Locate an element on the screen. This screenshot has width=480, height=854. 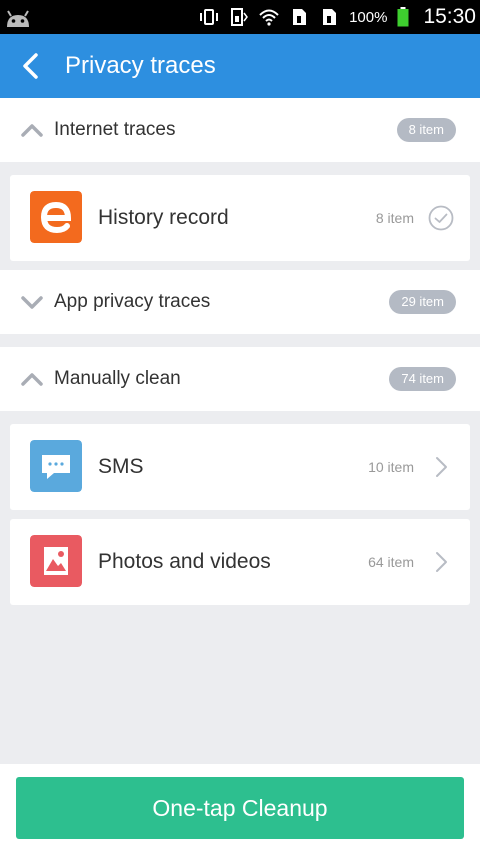
vibrate-icon is located at coordinates (209, 17).